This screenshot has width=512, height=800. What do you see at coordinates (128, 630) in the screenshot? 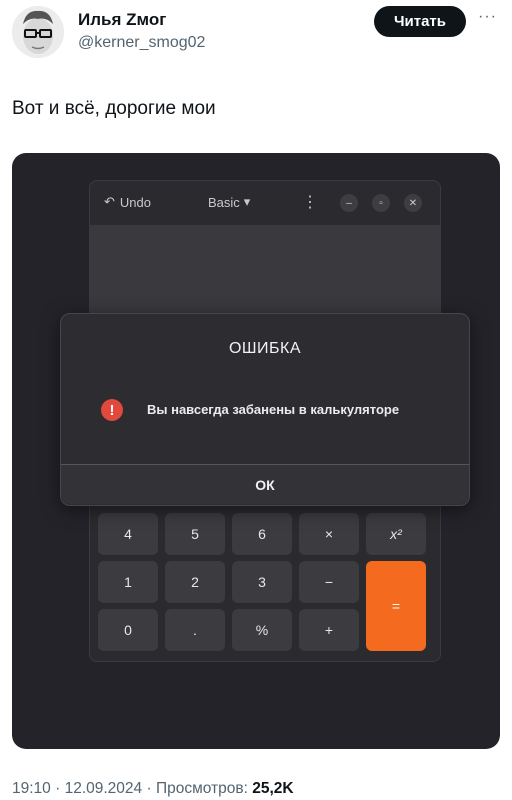
I see `key-0: 0` at bounding box center [128, 630].